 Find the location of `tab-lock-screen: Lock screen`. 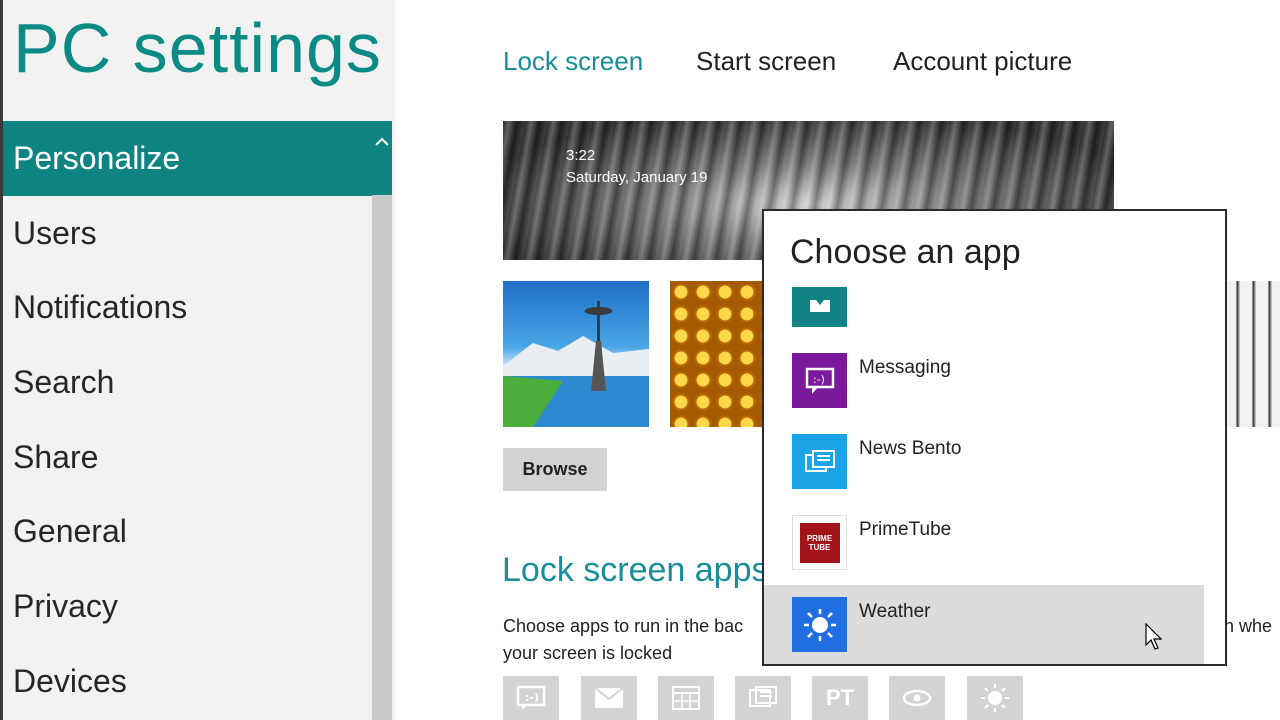

tab-lock-screen: Lock screen is located at coordinates (573, 61).